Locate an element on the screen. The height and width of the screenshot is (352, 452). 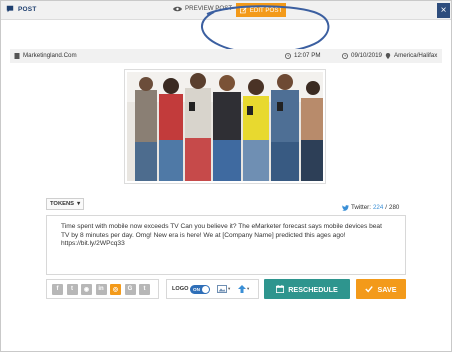
editor-header: POST PREVIEW POST EDIT POST × is located at coordinates (226, 10).